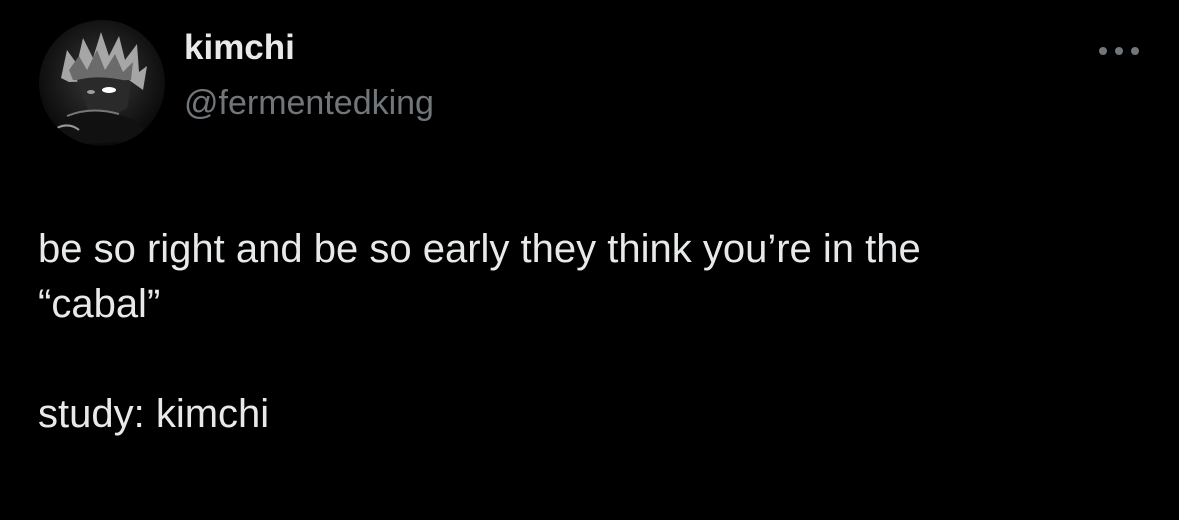  I want to click on author-handle: @fermentedking, so click(309, 103).